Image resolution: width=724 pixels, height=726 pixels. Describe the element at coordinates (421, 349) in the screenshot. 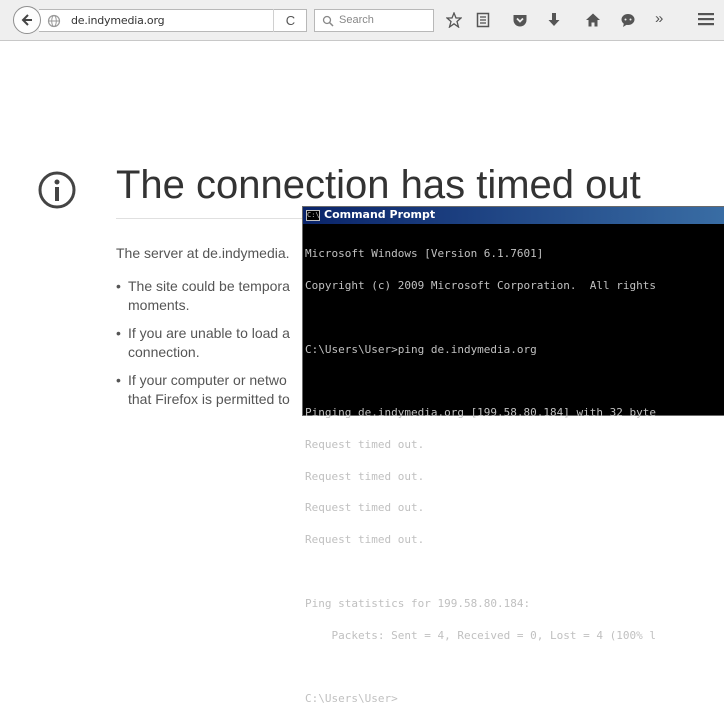

I see `console-line: C:\Users\User>ping de.indymedia.org` at that location.